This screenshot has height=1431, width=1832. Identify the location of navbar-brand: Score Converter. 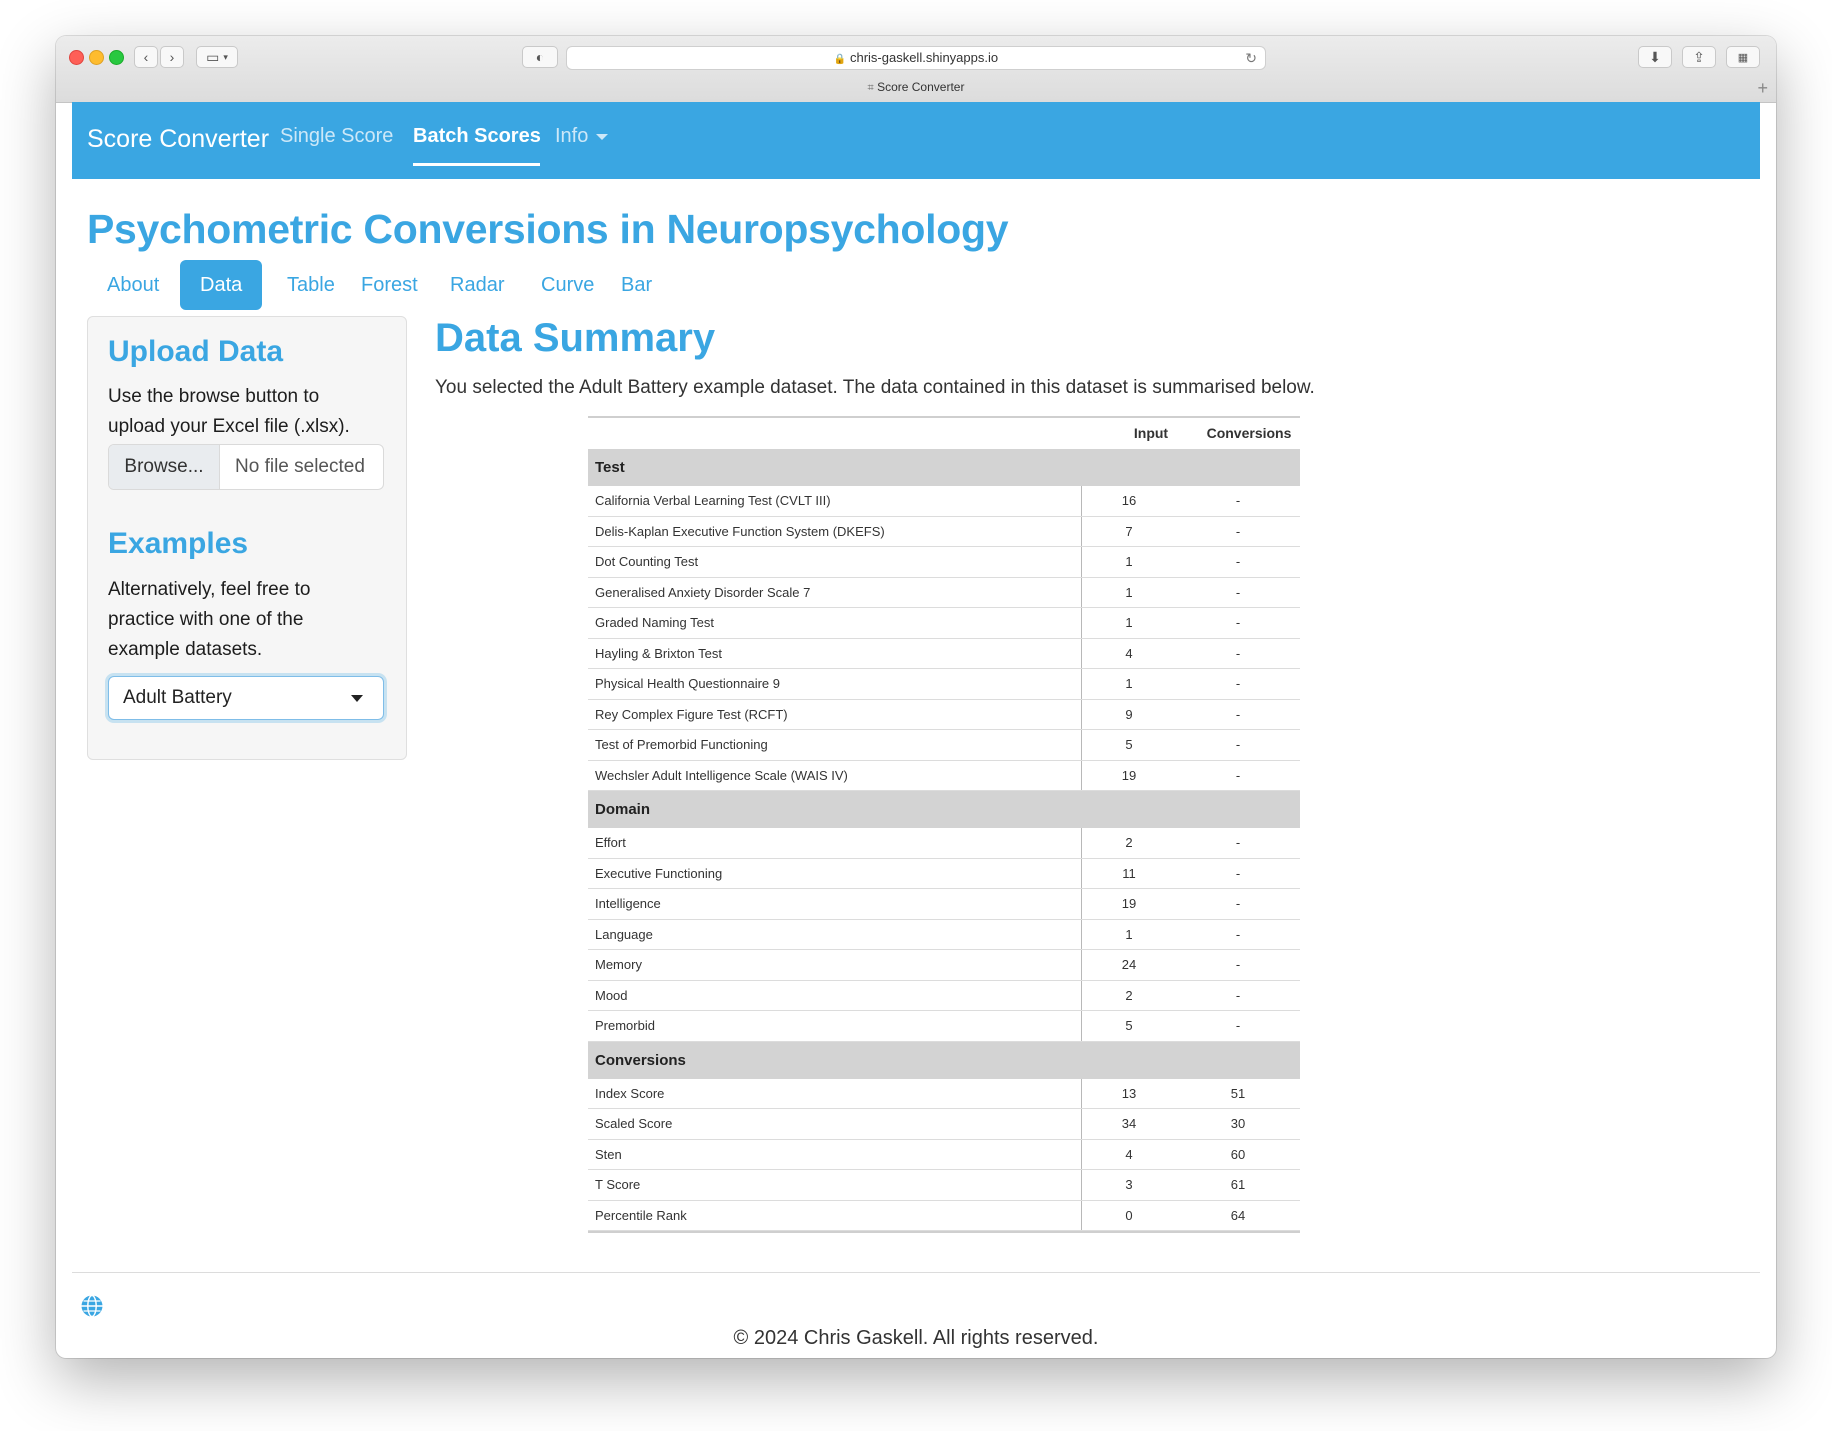
(178, 139).